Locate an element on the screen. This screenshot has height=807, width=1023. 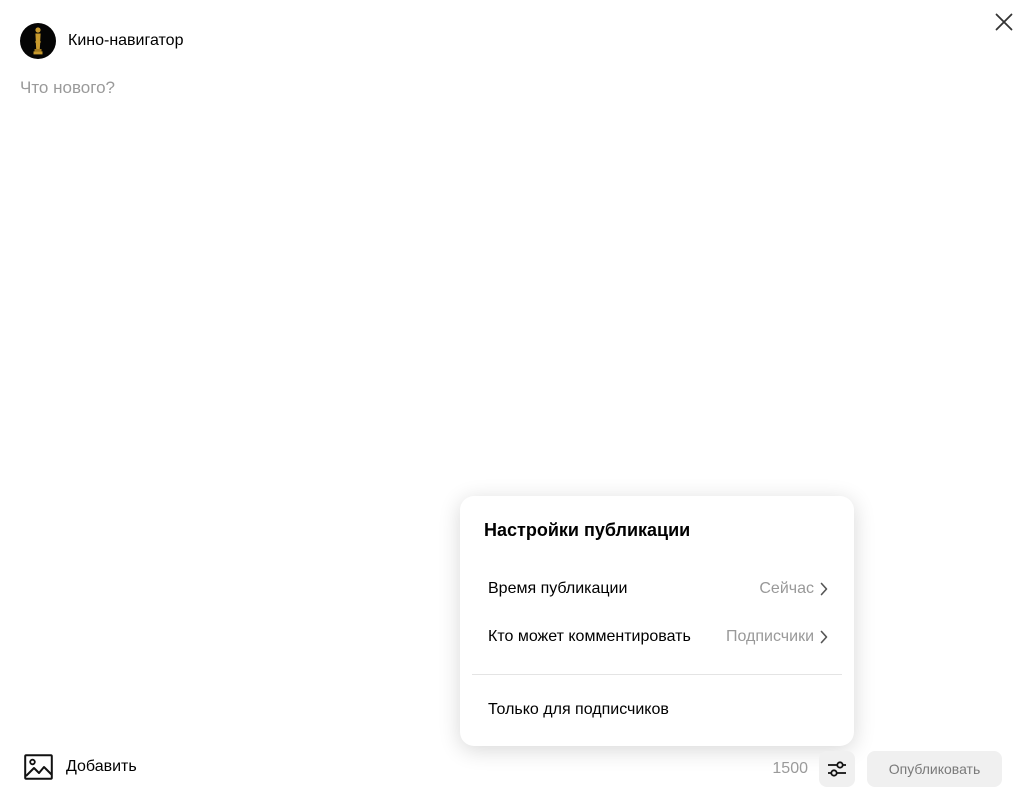
close-icon is located at coordinates (1004, 22).